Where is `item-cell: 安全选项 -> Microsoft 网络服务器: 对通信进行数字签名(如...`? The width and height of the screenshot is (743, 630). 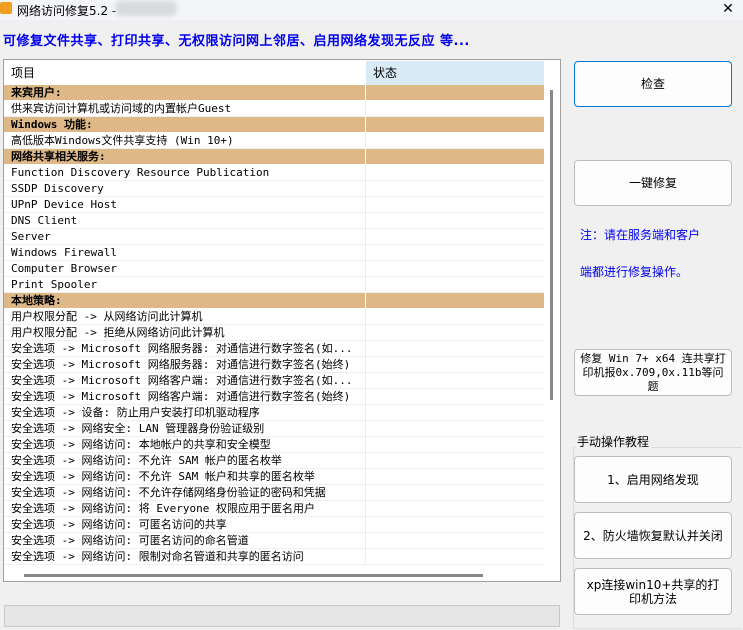 item-cell: 安全选项 -> Microsoft 网络服务器: 对通信进行数字签名(如... is located at coordinates (185, 348).